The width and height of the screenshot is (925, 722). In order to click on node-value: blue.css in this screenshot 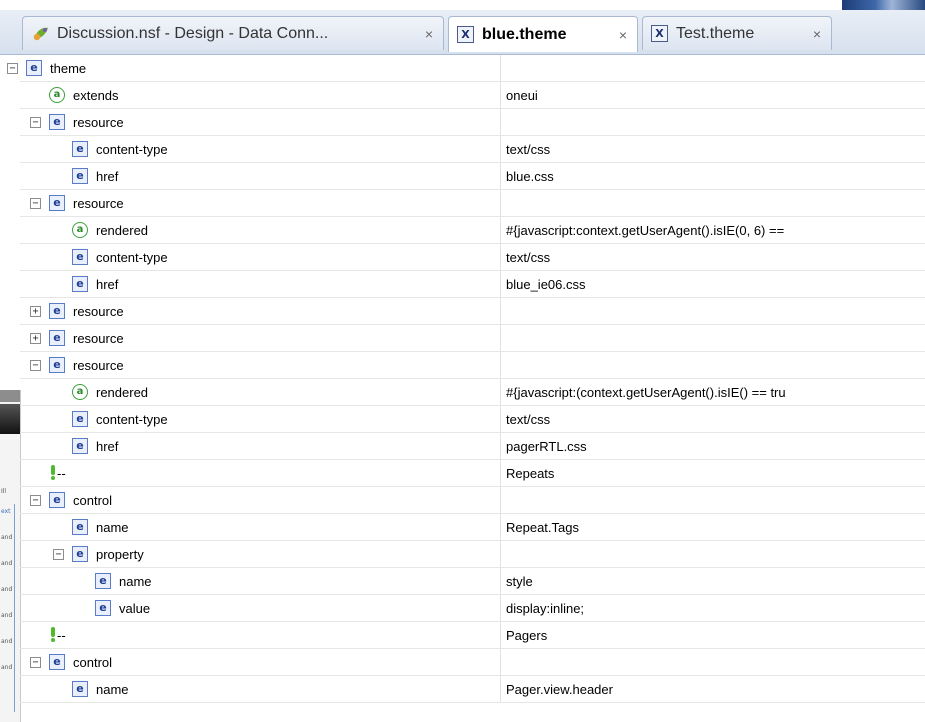, I will do `click(714, 176)`.